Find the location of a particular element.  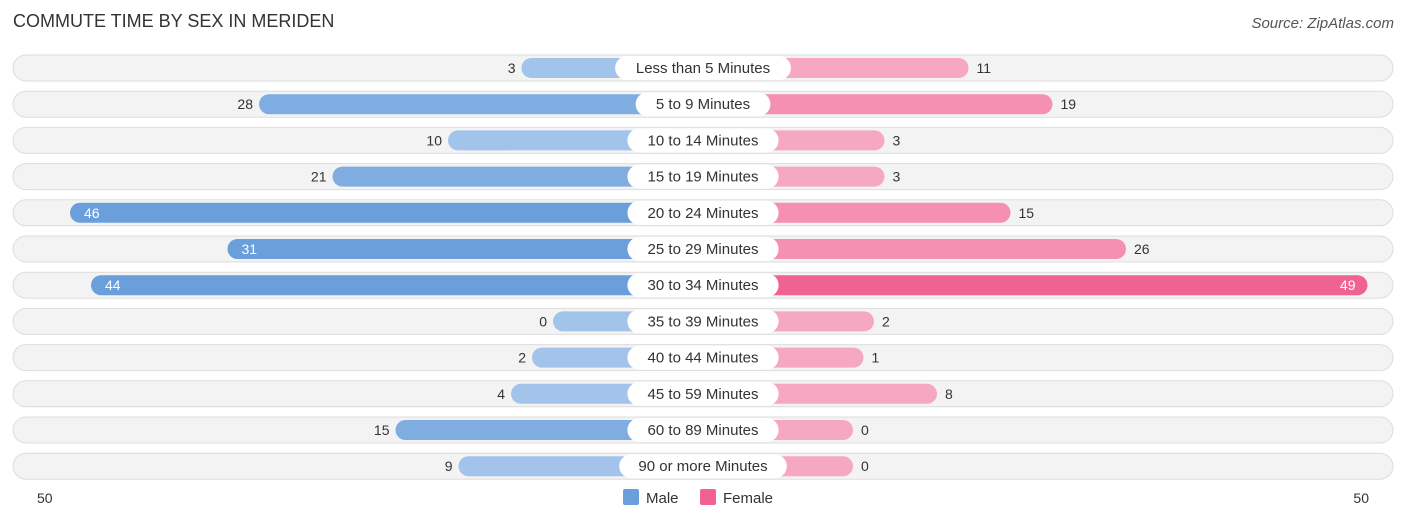

male-value: 2 is located at coordinates (522, 358).